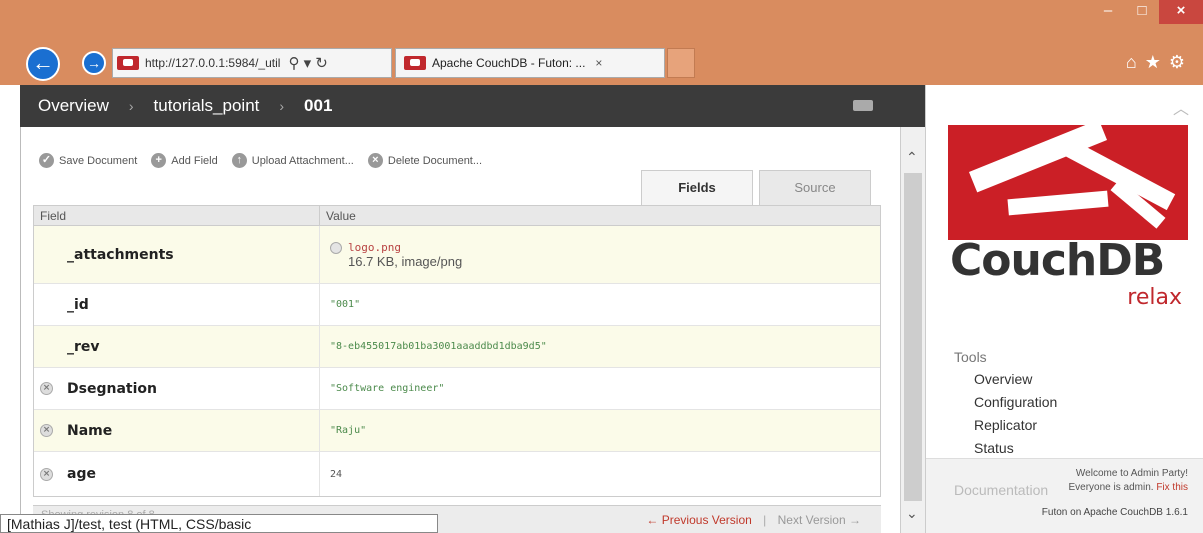  What do you see at coordinates (681, 63) in the screenshot?
I see `new-tab-button` at bounding box center [681, 63].